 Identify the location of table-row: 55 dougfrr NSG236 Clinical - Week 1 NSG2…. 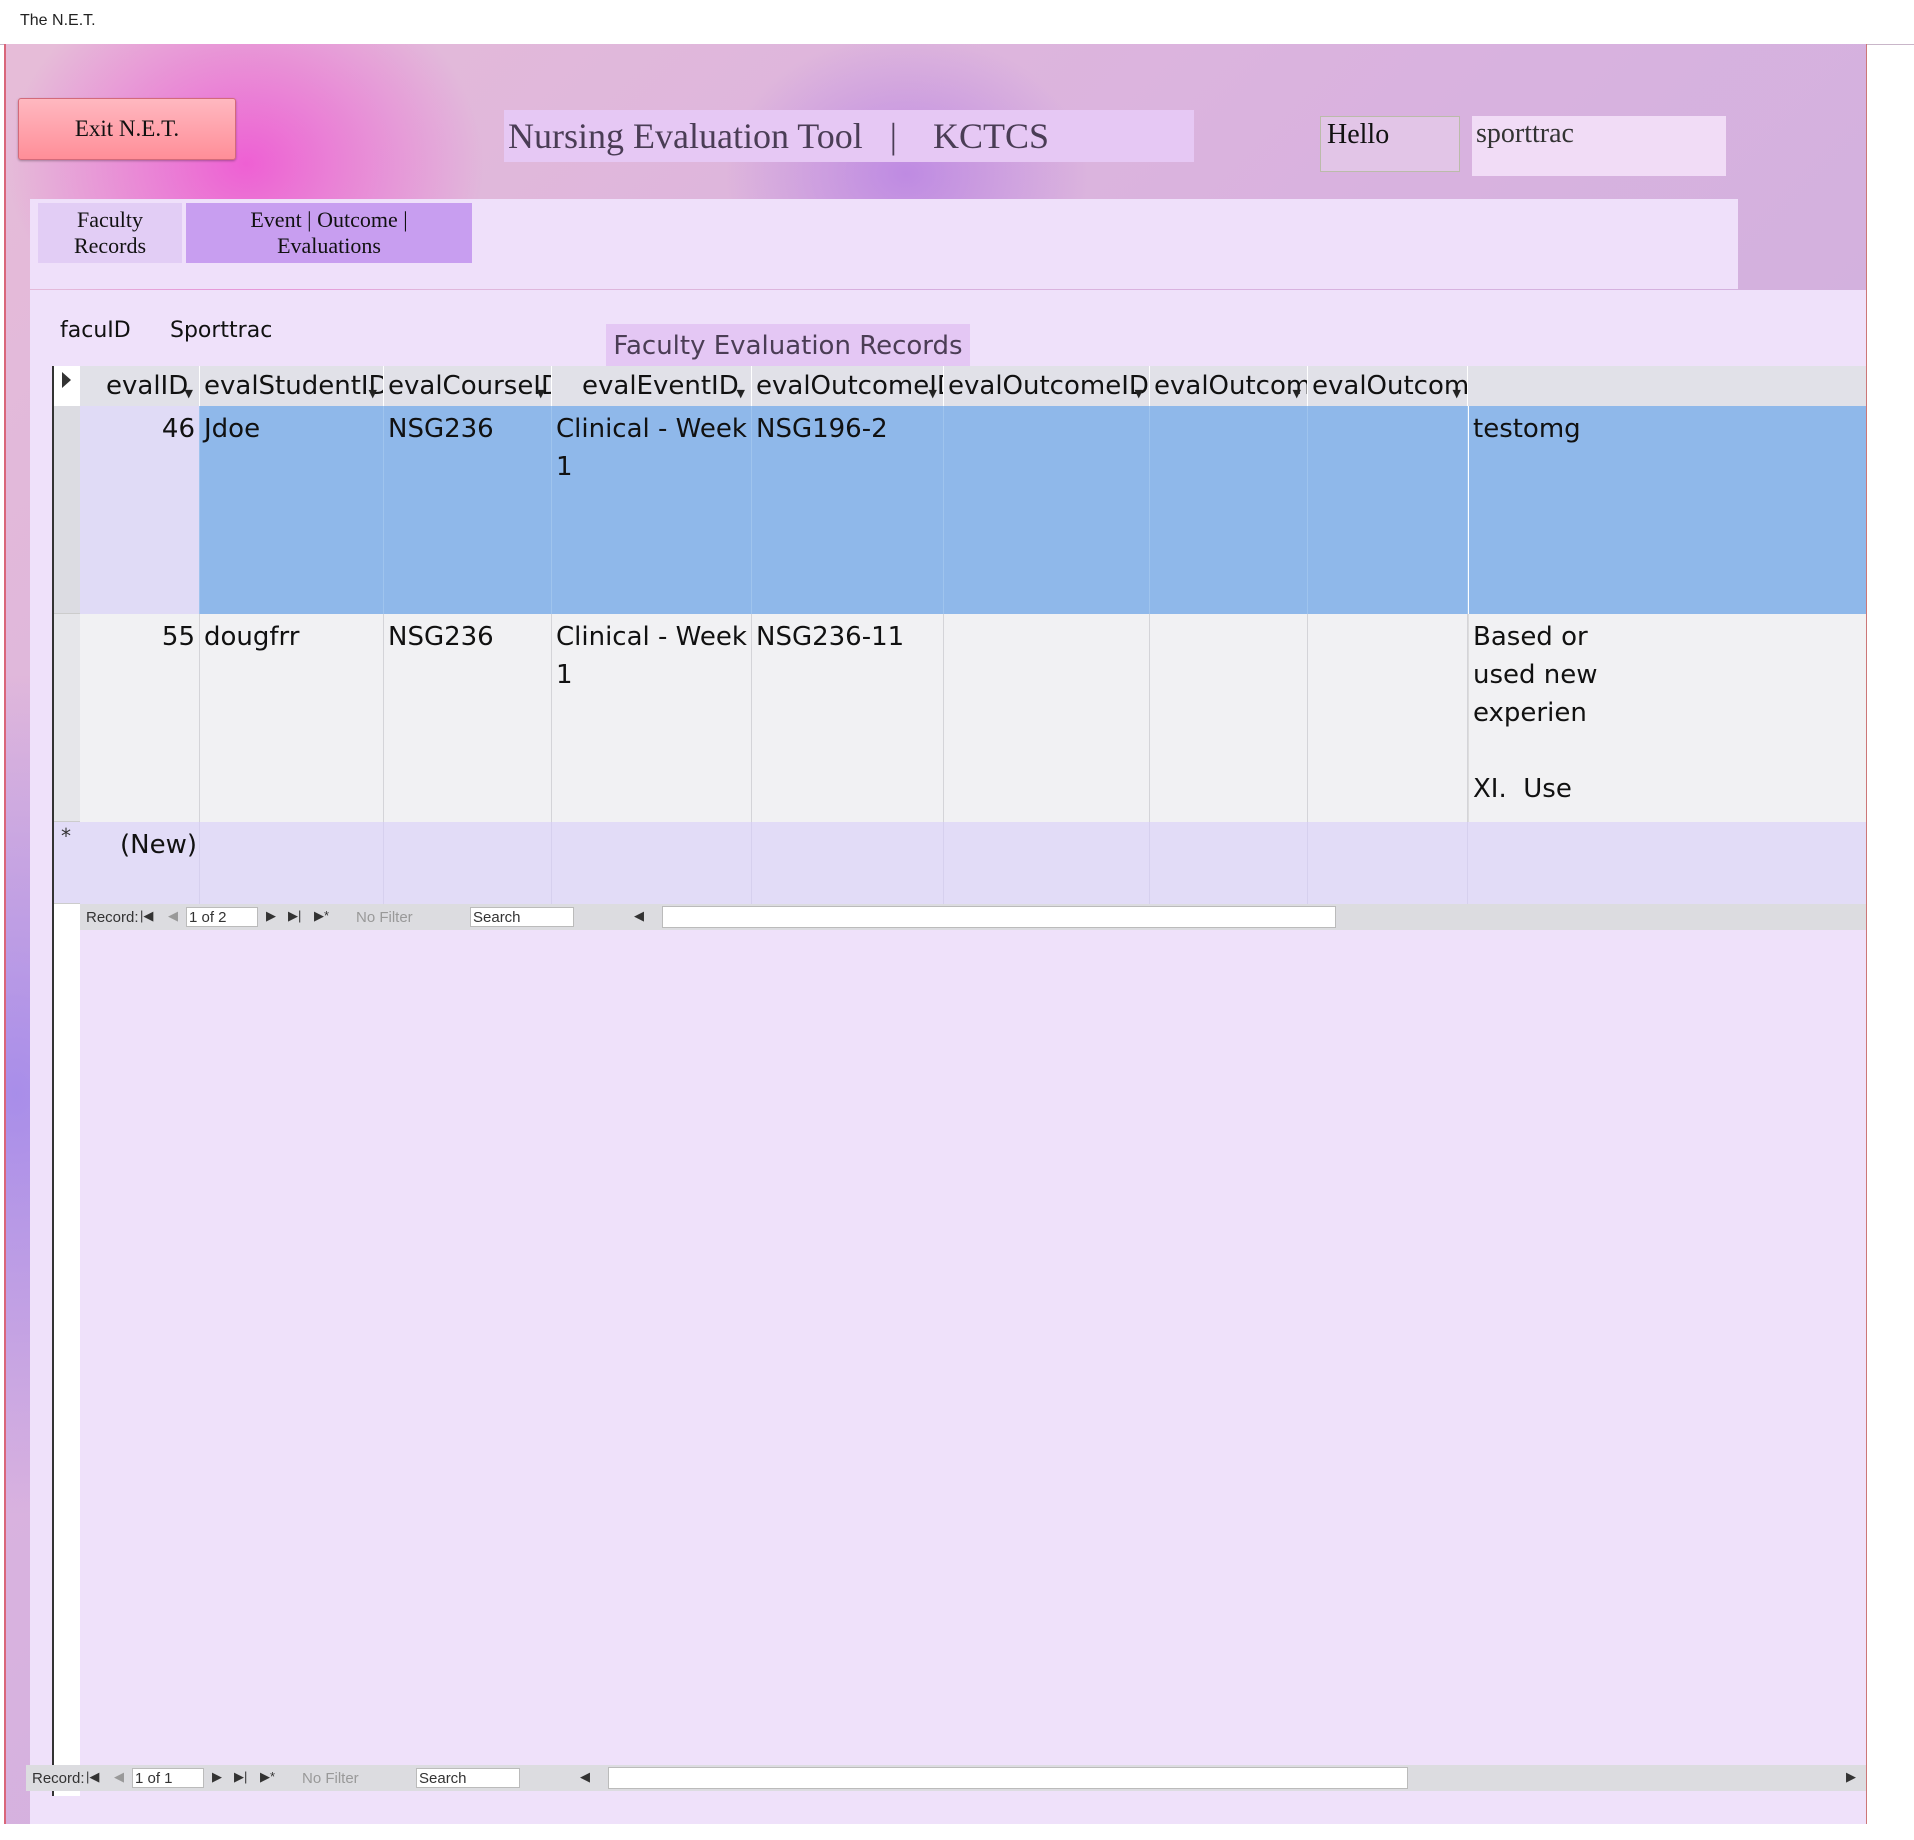
(973, 718).